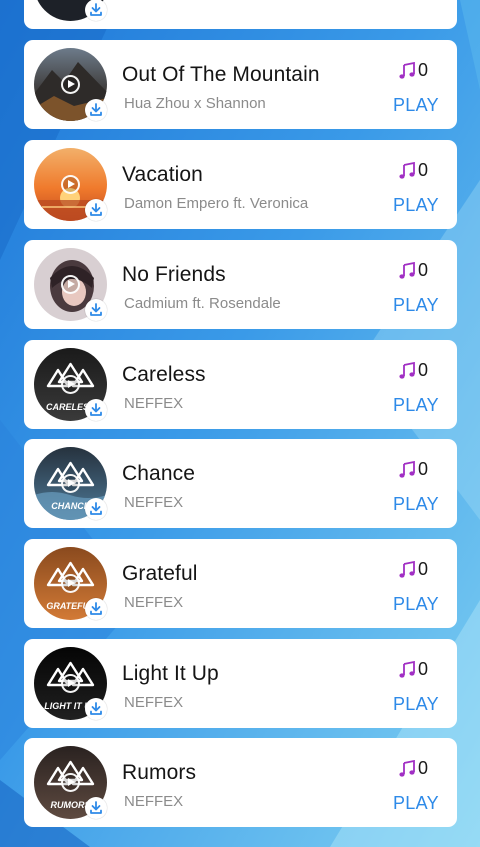 This screenshot has height=847, width=480. Describe the element at coordinates (170, 673) in the screenshot. I see `song-title: Light It Up` at that location.